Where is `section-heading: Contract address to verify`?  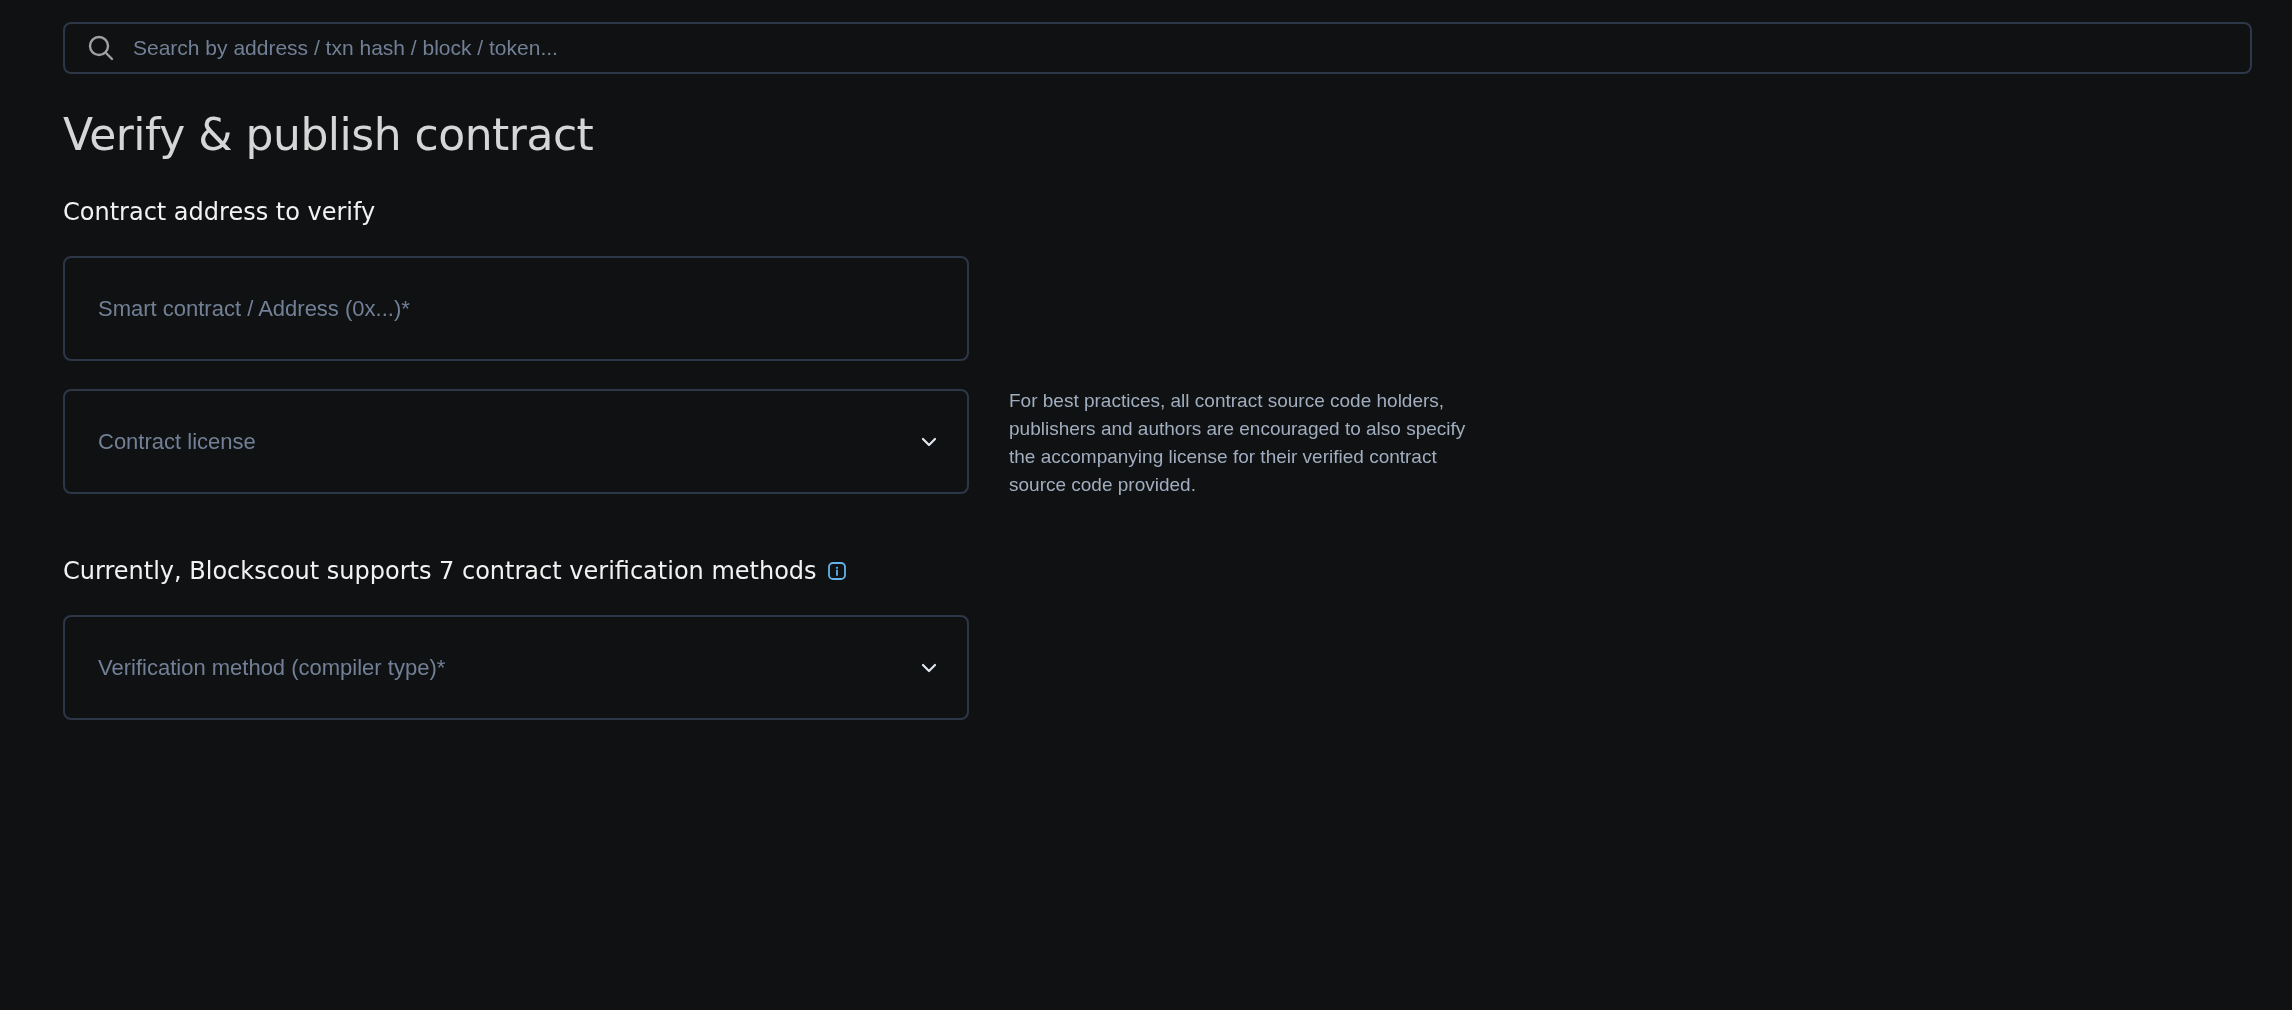
section-heading: Contract address to verify is located at coordinates (219, 212).